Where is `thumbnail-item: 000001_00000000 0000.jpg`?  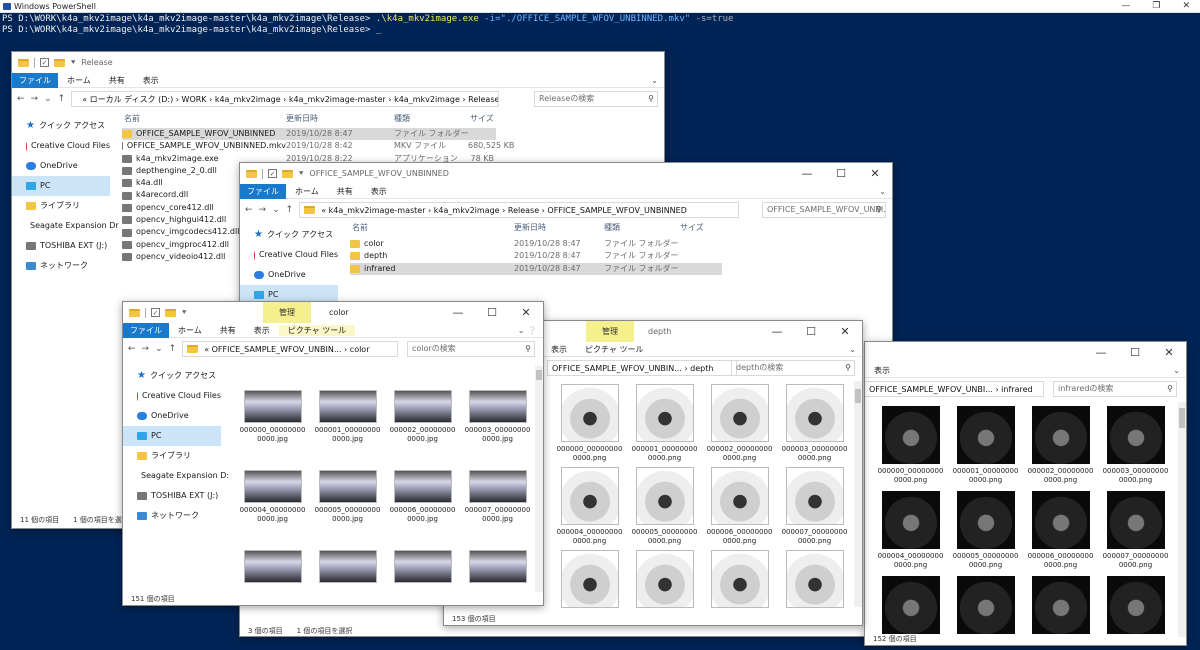 thumbnail-item: 000001_00000000 0000.jpg is located at coordinates (347, 417).